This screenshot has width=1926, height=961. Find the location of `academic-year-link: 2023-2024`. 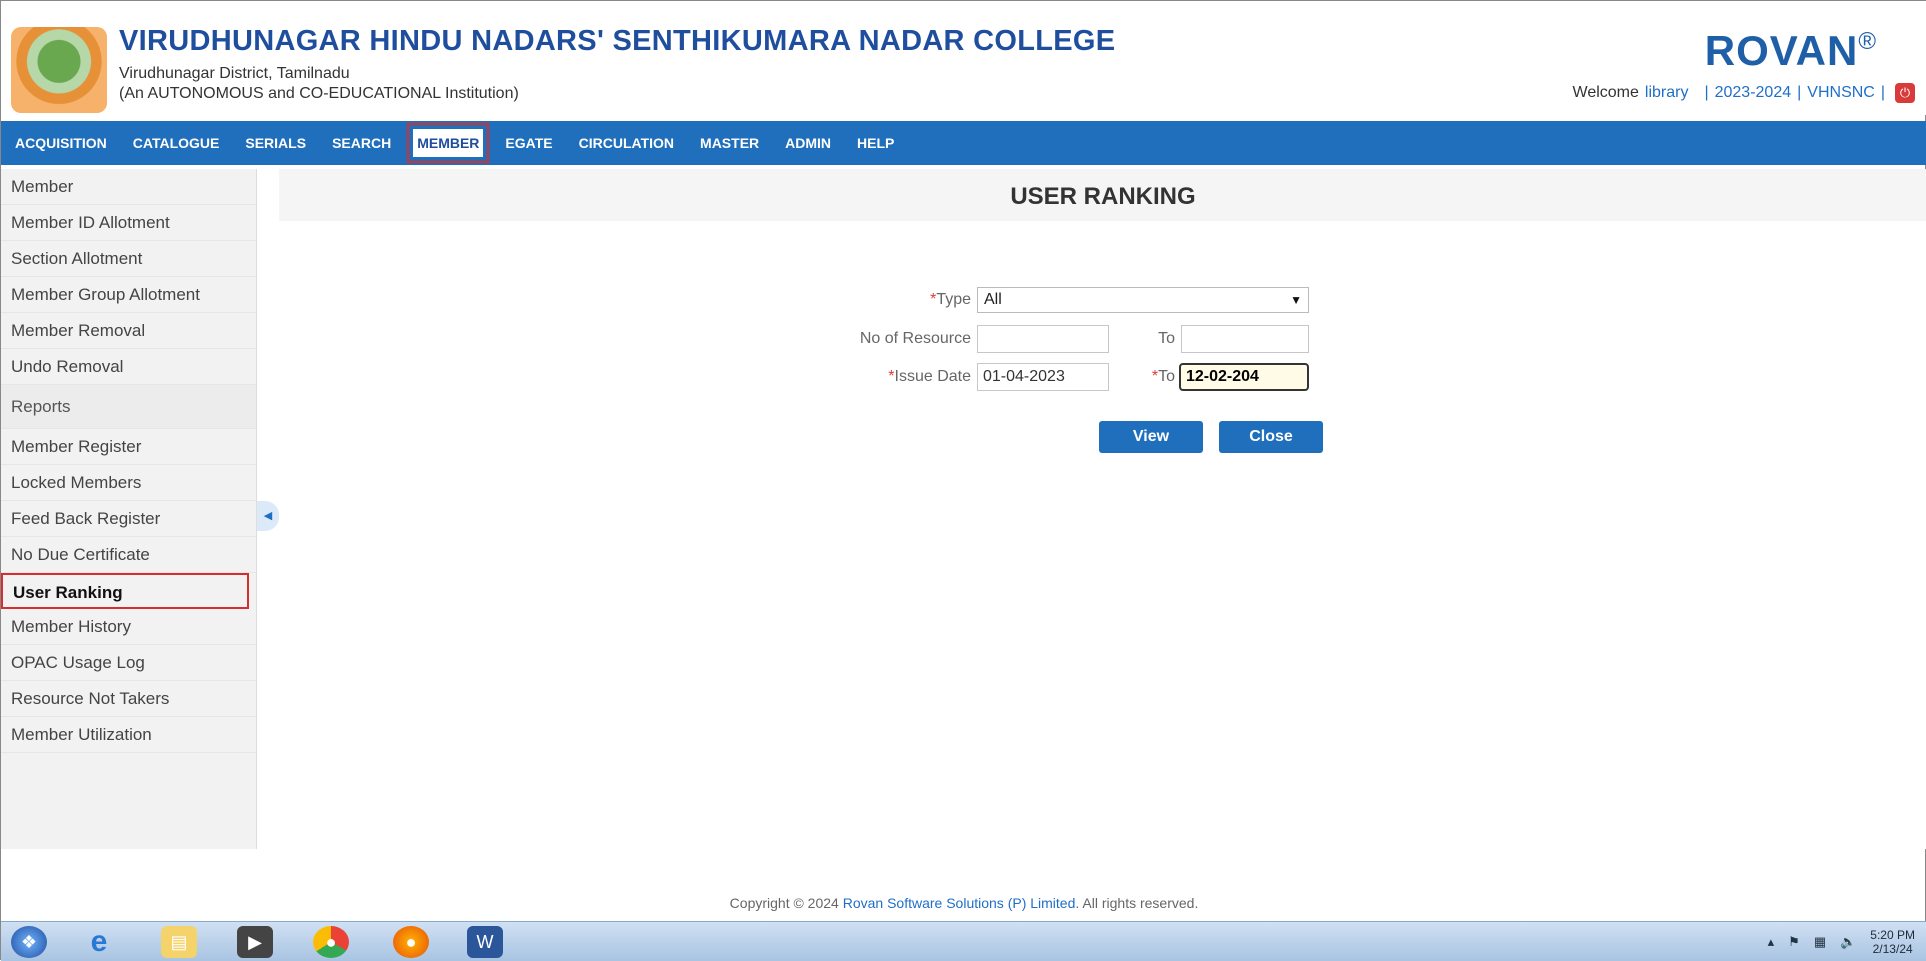

academic-year-link: 2023-2024 is located at coordinates (1753, 93).